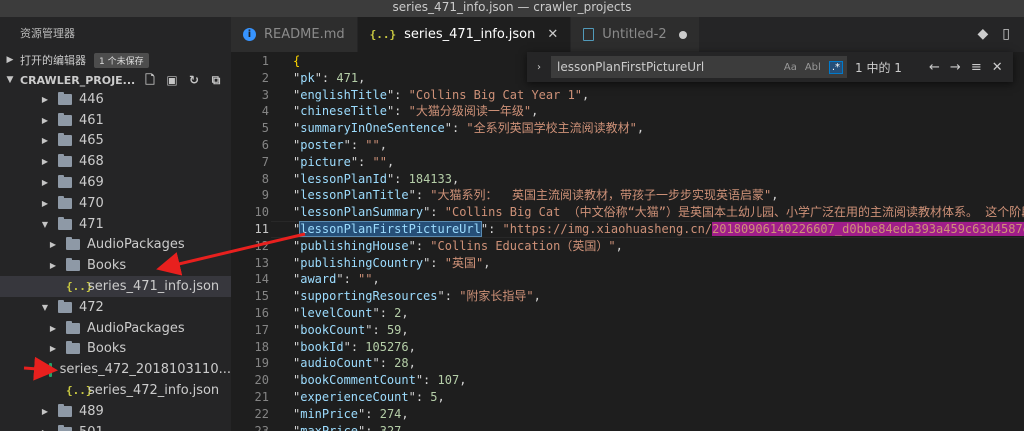 This screenshot has height=431, width=1024. I want to click on code-token: "全系列英国学校主流阅读教材", so click(551, 128).